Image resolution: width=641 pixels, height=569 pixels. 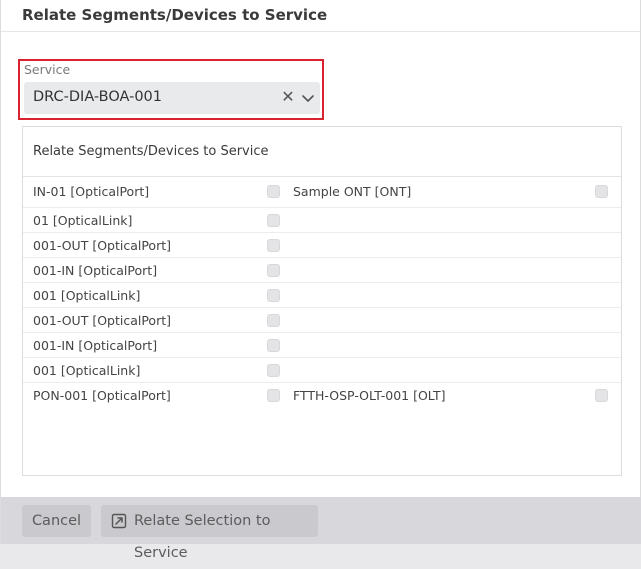 What do you see at coordinates (202, 537) in the screenshot?
I see `relate-selection-label: Relate Selection to Service` at bounding box center [202, 537].